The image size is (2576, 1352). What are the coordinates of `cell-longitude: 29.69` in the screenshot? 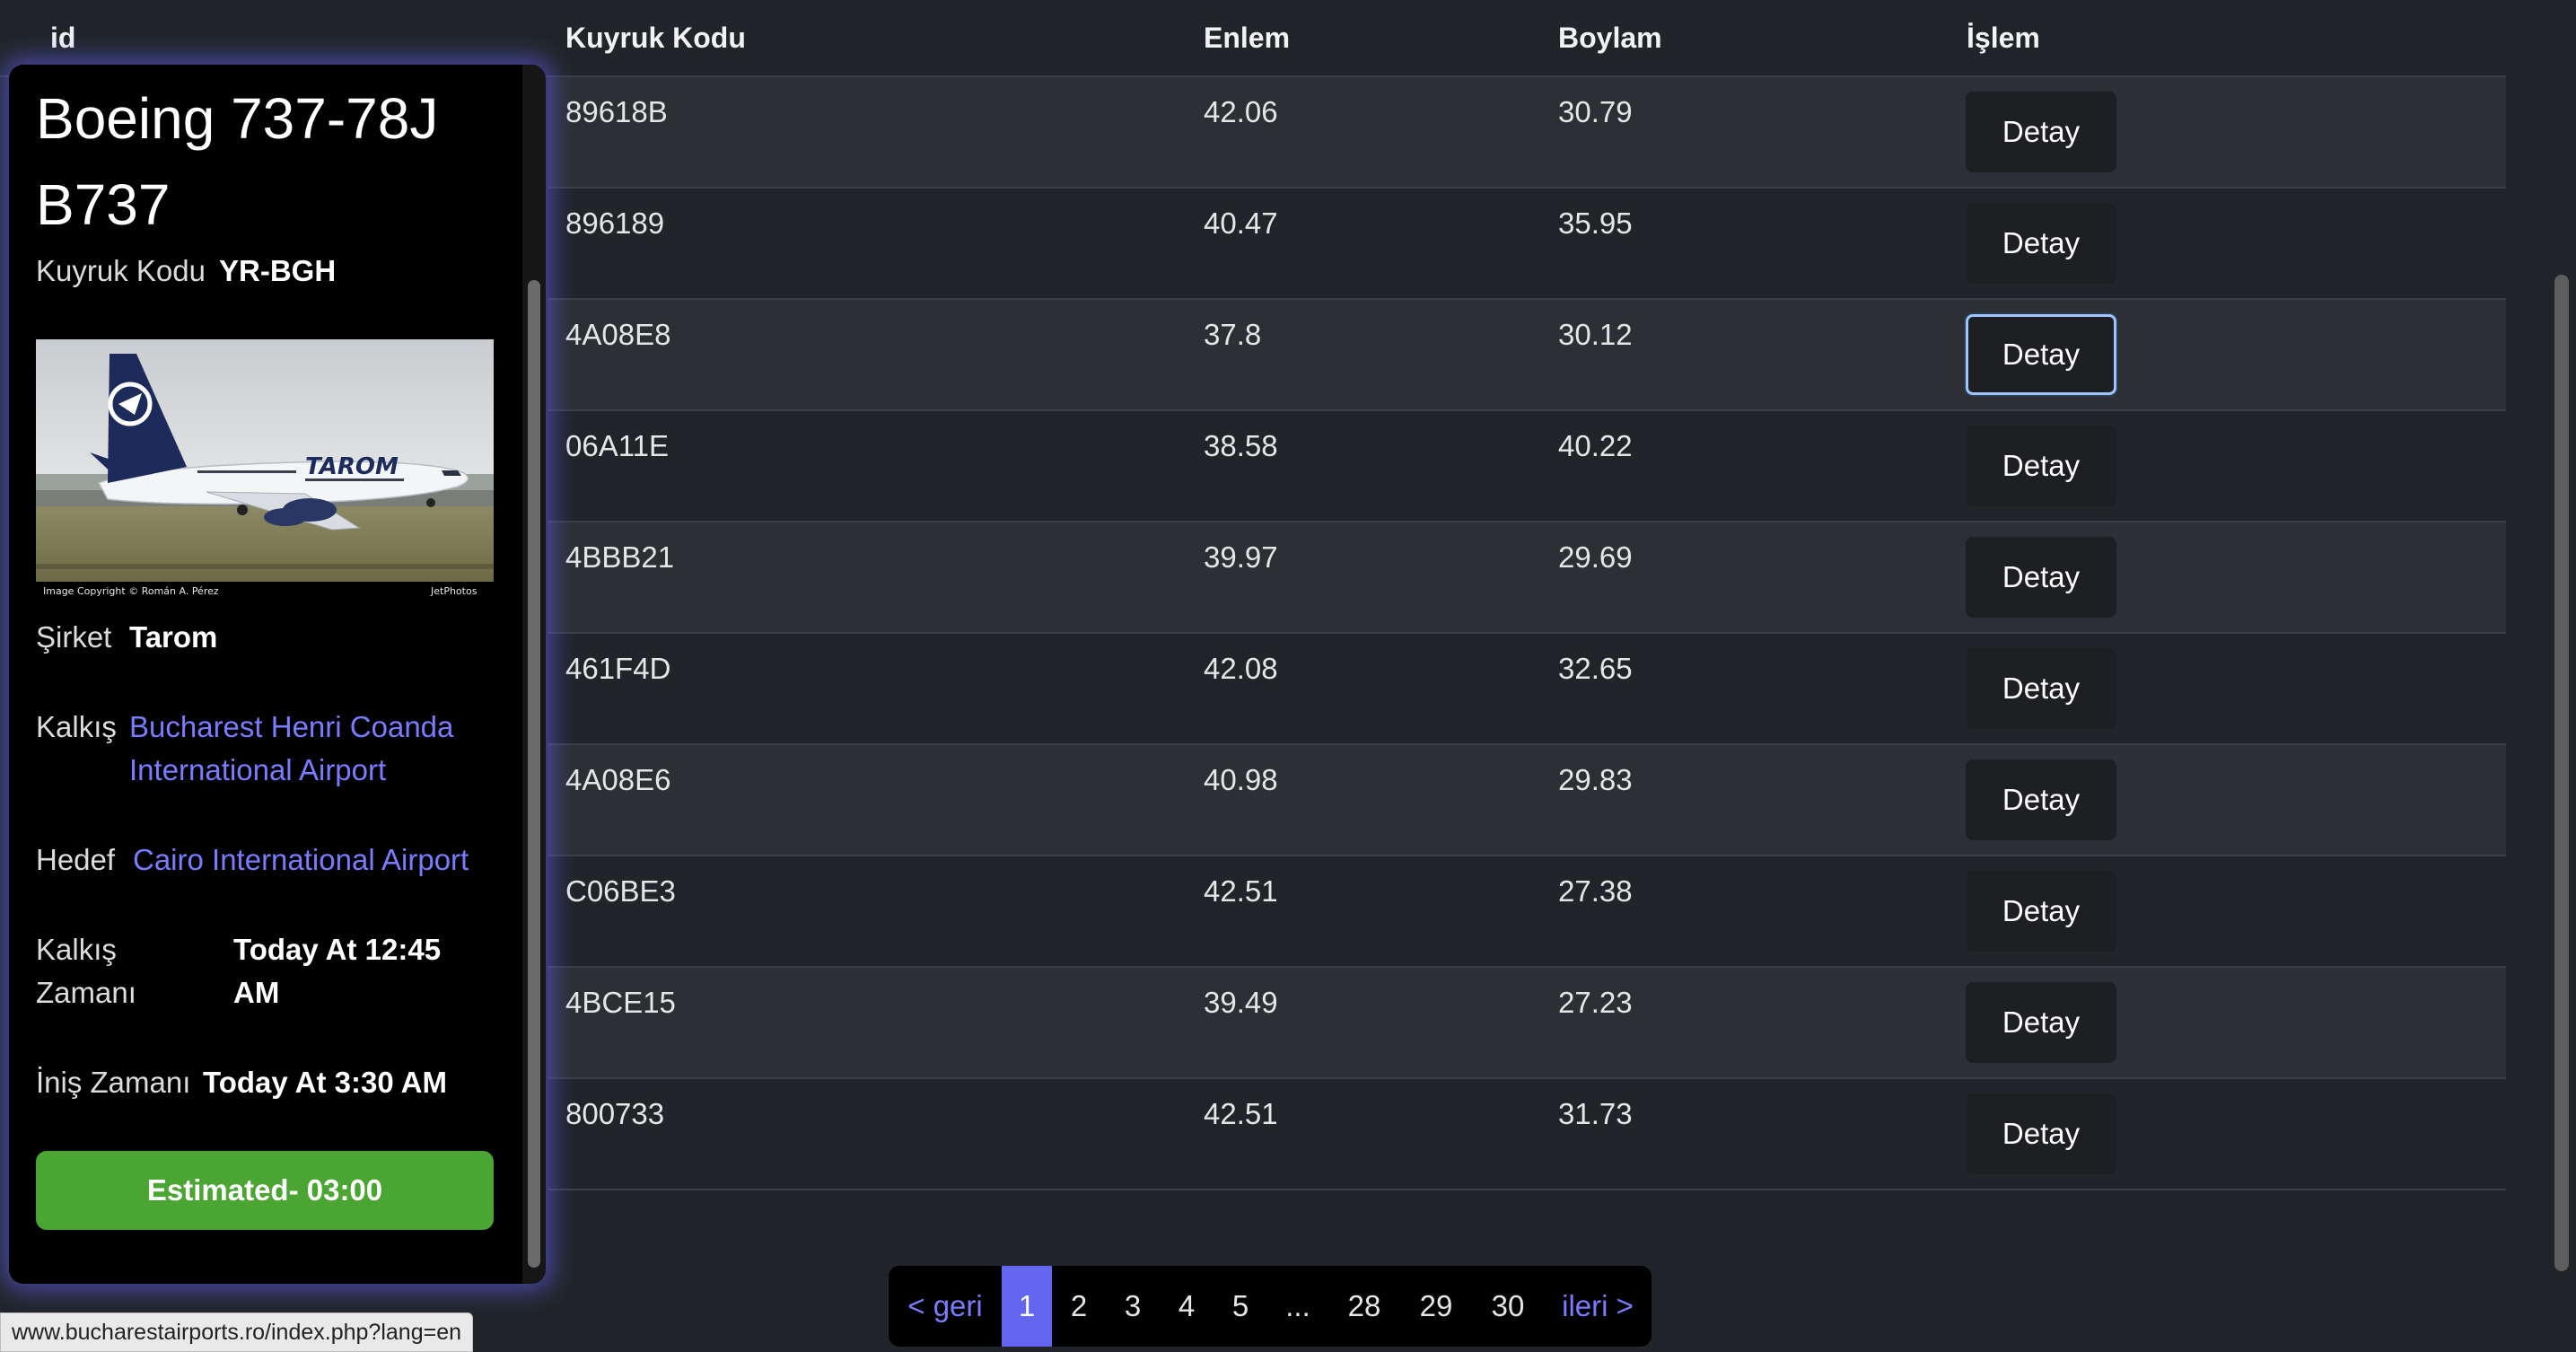 It's located at (1595, 557).